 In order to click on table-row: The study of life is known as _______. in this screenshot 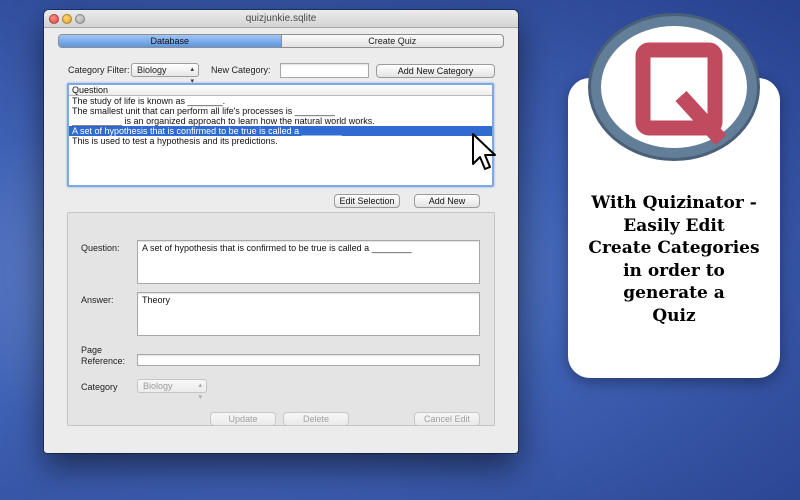, I will do `click(280, 101)`.